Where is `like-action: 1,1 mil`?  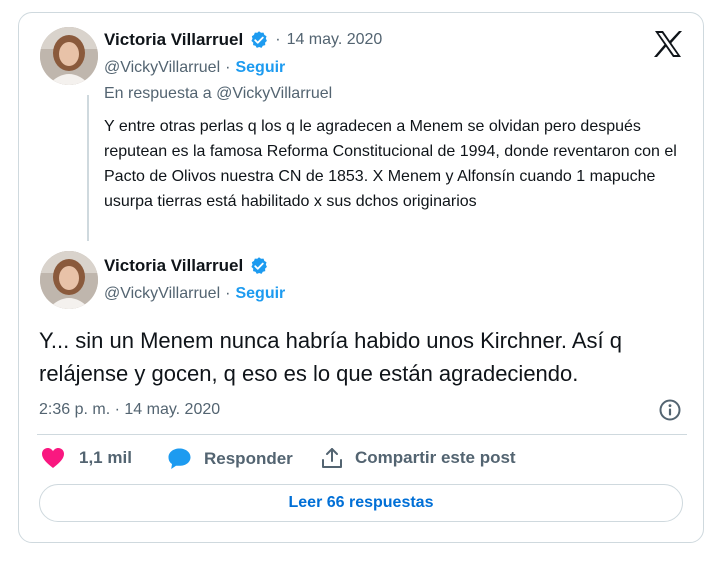 like-action: 1,1 mil is located at coordinates (86, 458).